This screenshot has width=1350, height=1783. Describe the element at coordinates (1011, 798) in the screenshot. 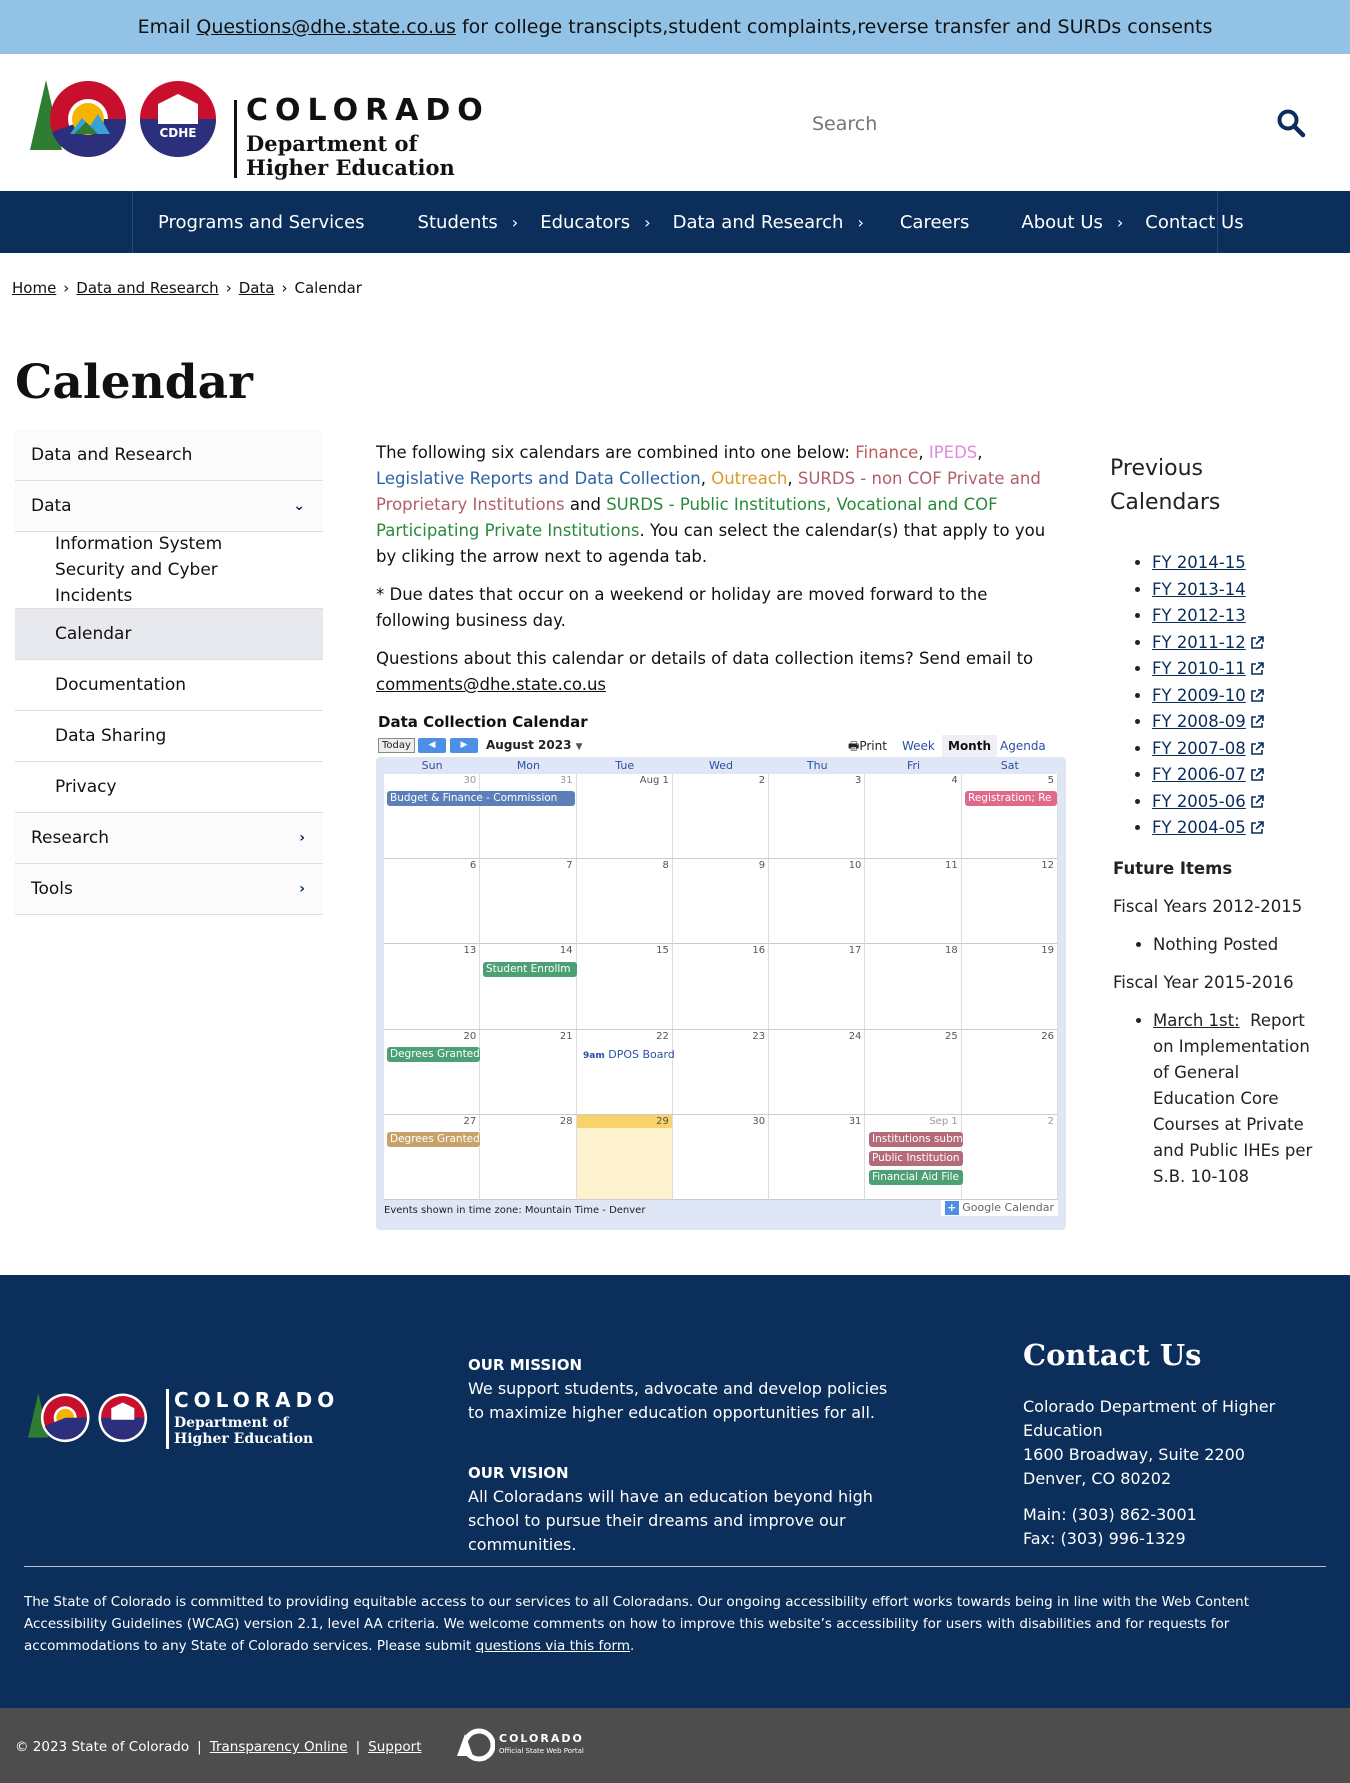

I see `calendar-event: Registration; Re` at that location.